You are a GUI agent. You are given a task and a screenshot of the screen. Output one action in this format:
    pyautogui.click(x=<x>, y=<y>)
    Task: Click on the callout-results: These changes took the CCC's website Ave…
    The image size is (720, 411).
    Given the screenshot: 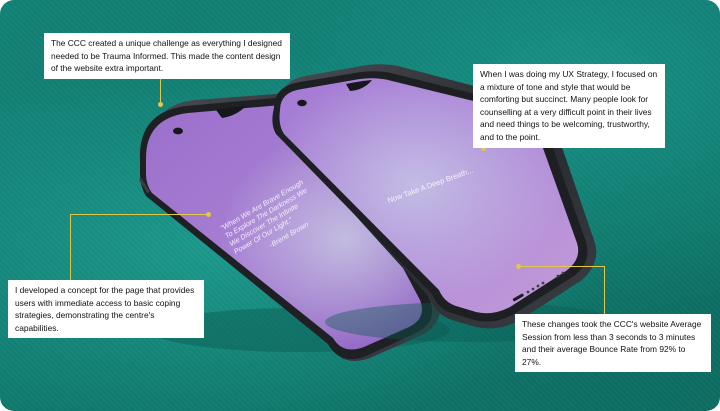 What is the action you would take?
    pyautogui.click(x=613, y=343)
    